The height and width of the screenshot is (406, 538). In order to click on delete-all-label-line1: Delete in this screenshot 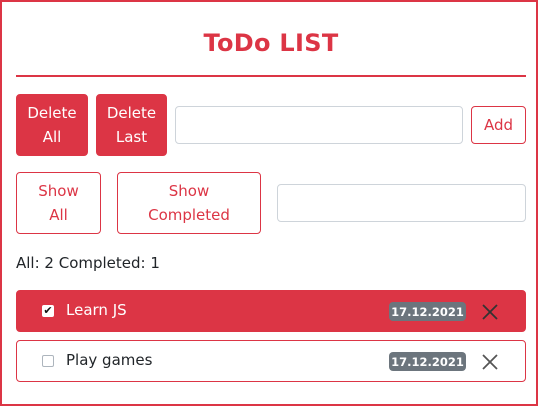, I will do `click(52, 113)`.